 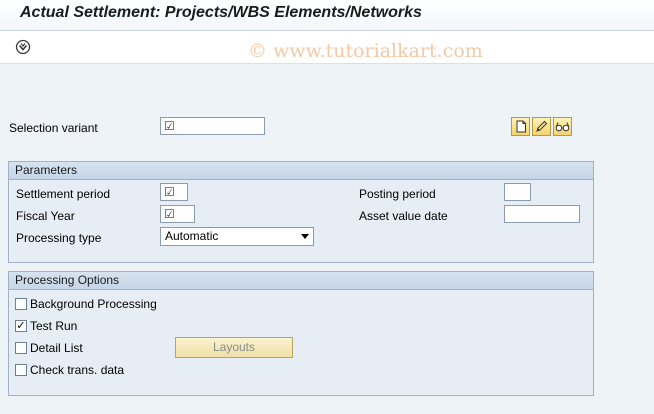 I want to click on detail-list-checkbox, so click(x=21, y=348).